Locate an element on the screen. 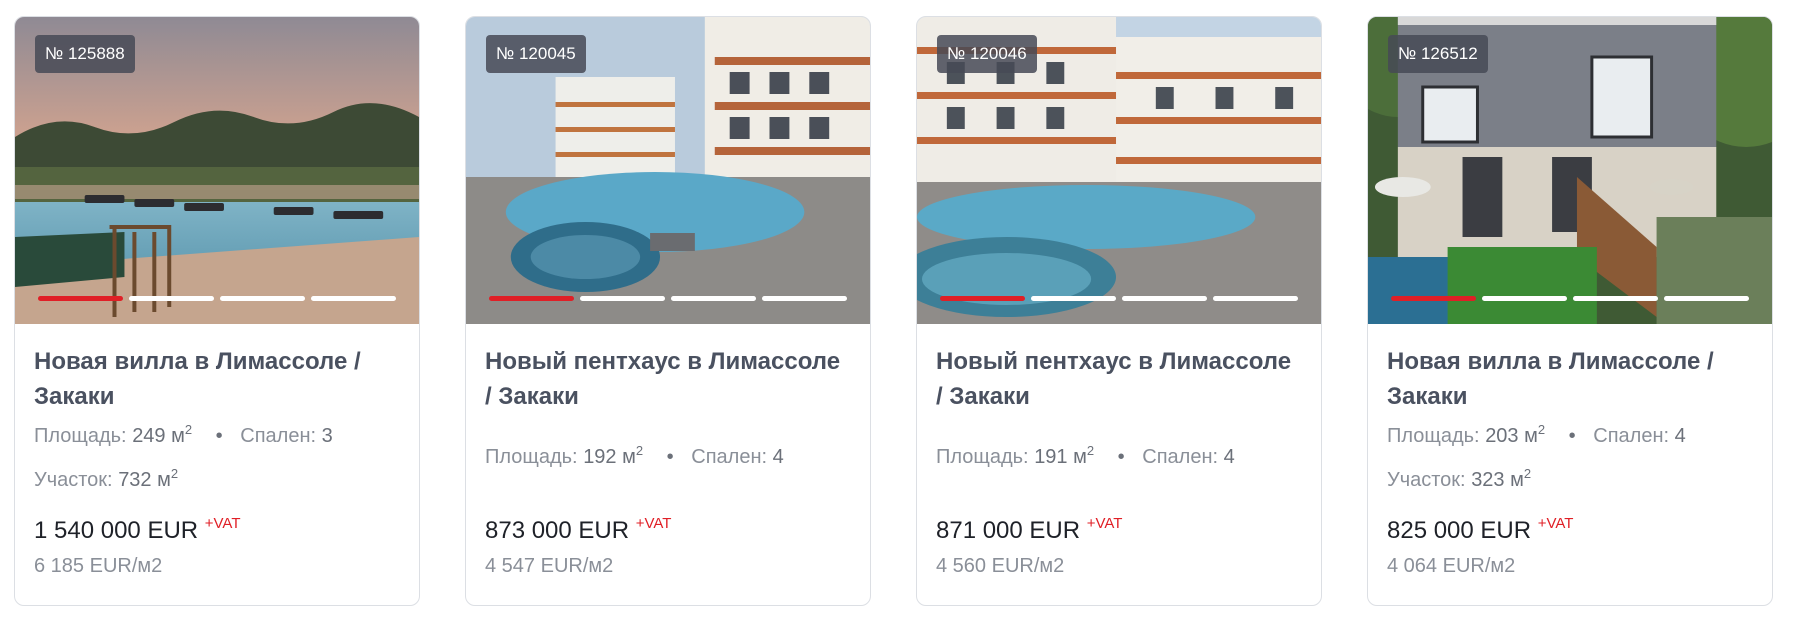  bedrooms-value: 3 is located at coordinates (327, 436).